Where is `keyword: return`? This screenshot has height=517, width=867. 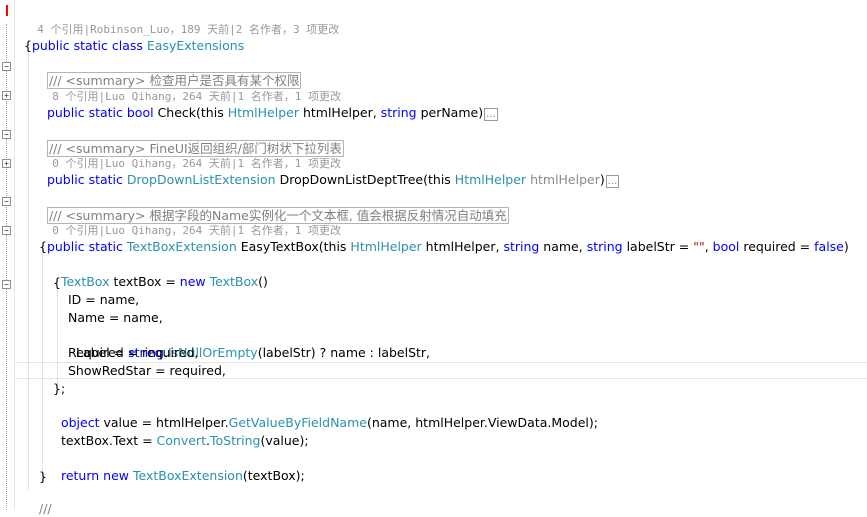 keyword: return is located at coordinates (80, 475).